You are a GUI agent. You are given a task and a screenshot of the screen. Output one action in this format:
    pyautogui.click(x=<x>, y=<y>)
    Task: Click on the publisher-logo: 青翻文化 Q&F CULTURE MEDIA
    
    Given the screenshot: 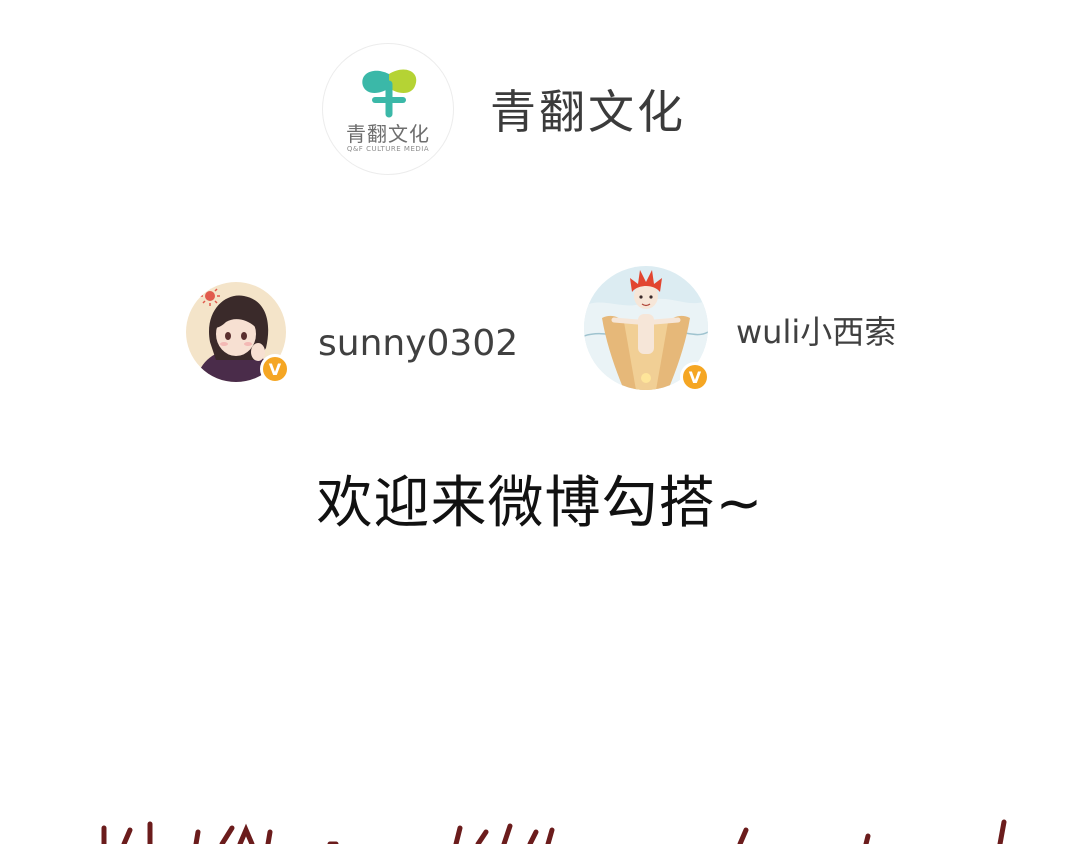 What is the action you would take?
    pyautogui.click(x=388, y=109)
    